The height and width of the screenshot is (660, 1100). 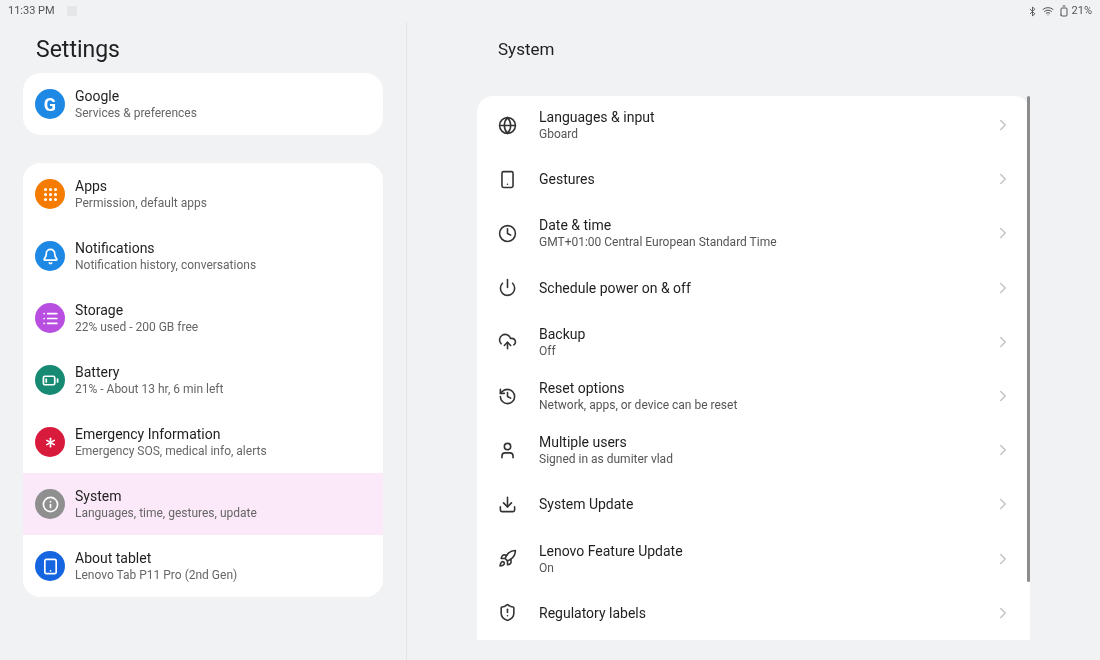 I want to click on system-item: System Update, so click(x=753, y=504).